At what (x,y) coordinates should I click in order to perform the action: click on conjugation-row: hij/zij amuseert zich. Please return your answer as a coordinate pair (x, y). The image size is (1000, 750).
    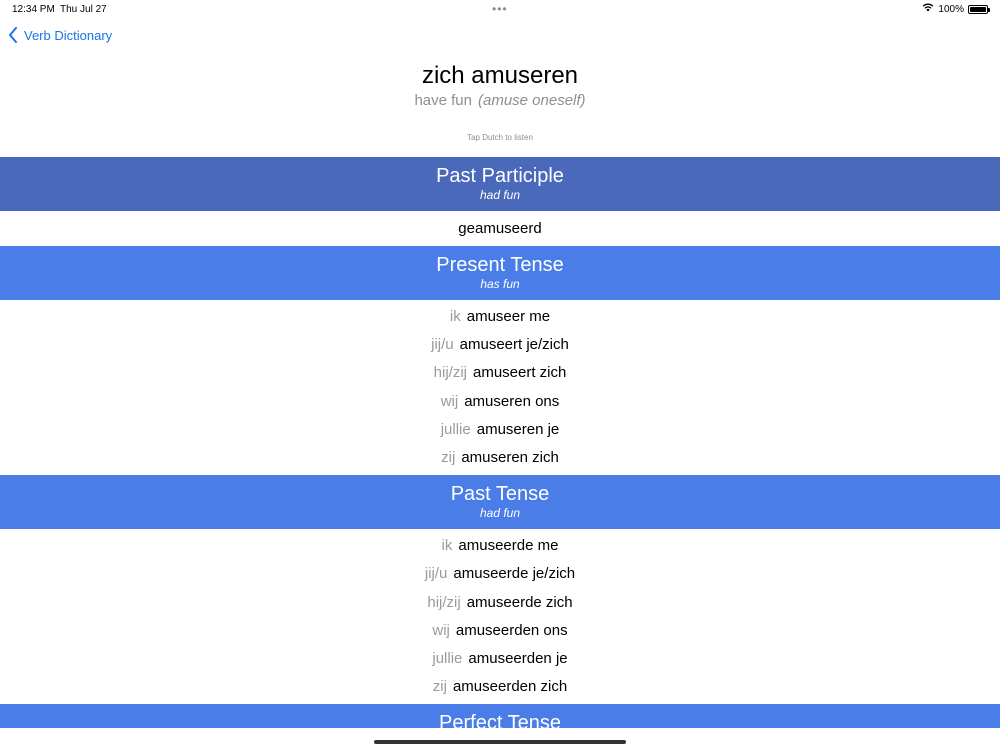
    Looking at the image, I should click on (500, 373).